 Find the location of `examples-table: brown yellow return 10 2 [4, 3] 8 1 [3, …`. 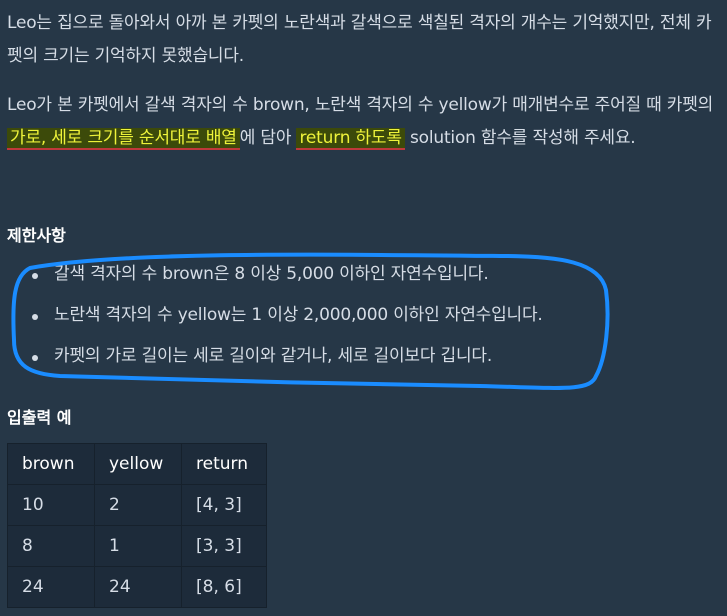

examples-table: brown yellow return 10 2 [4, 3] 8 1 [3, … is located at coordinates (137, 525).